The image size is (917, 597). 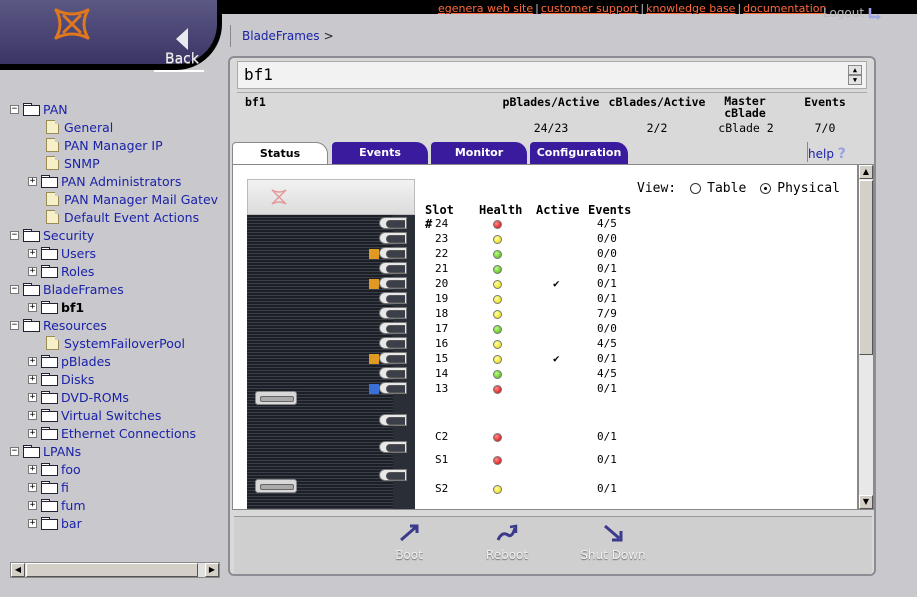 I want to click on tree-item: + pBlades, so click(x=69, y=361).